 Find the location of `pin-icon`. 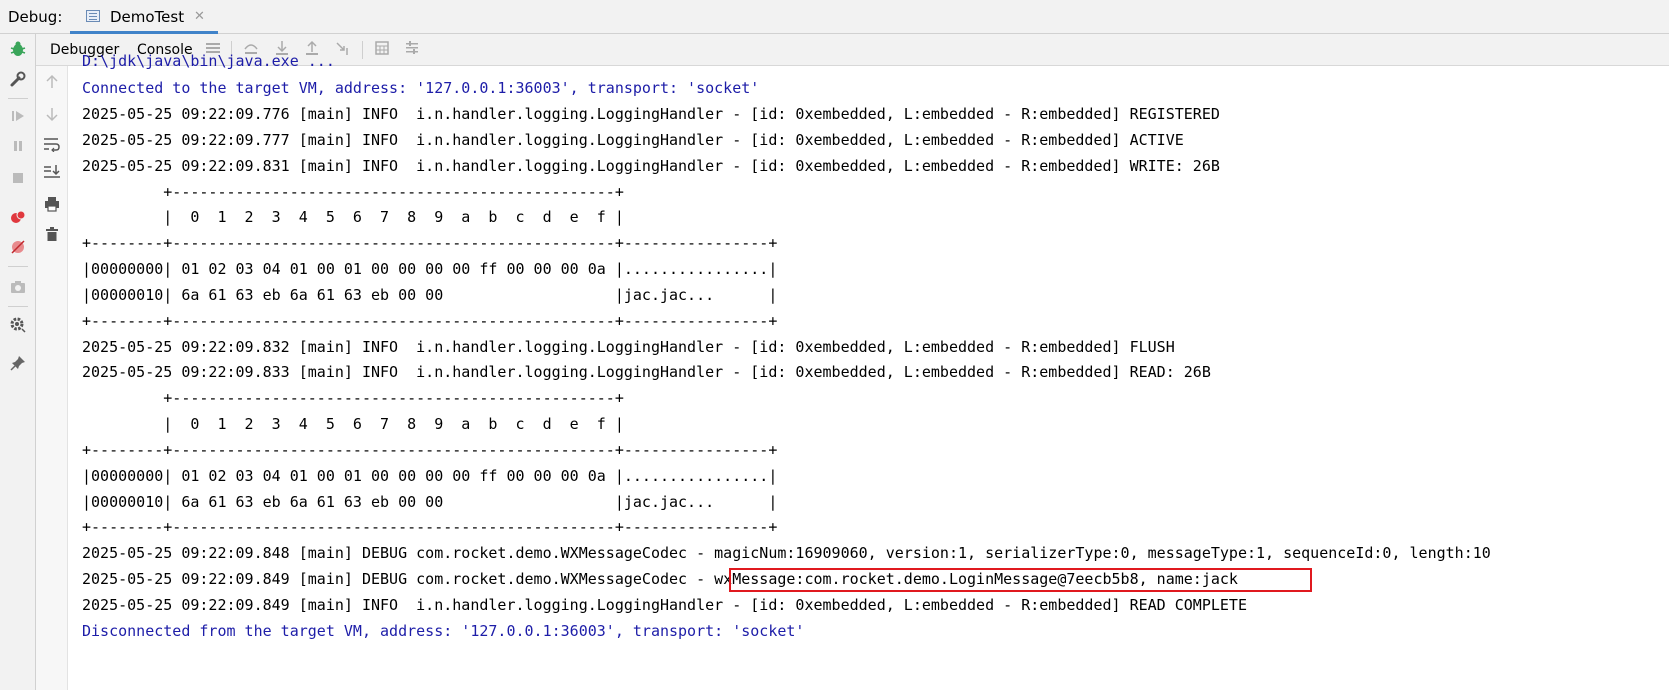

pin-icon is located at coordinates (18, 364).